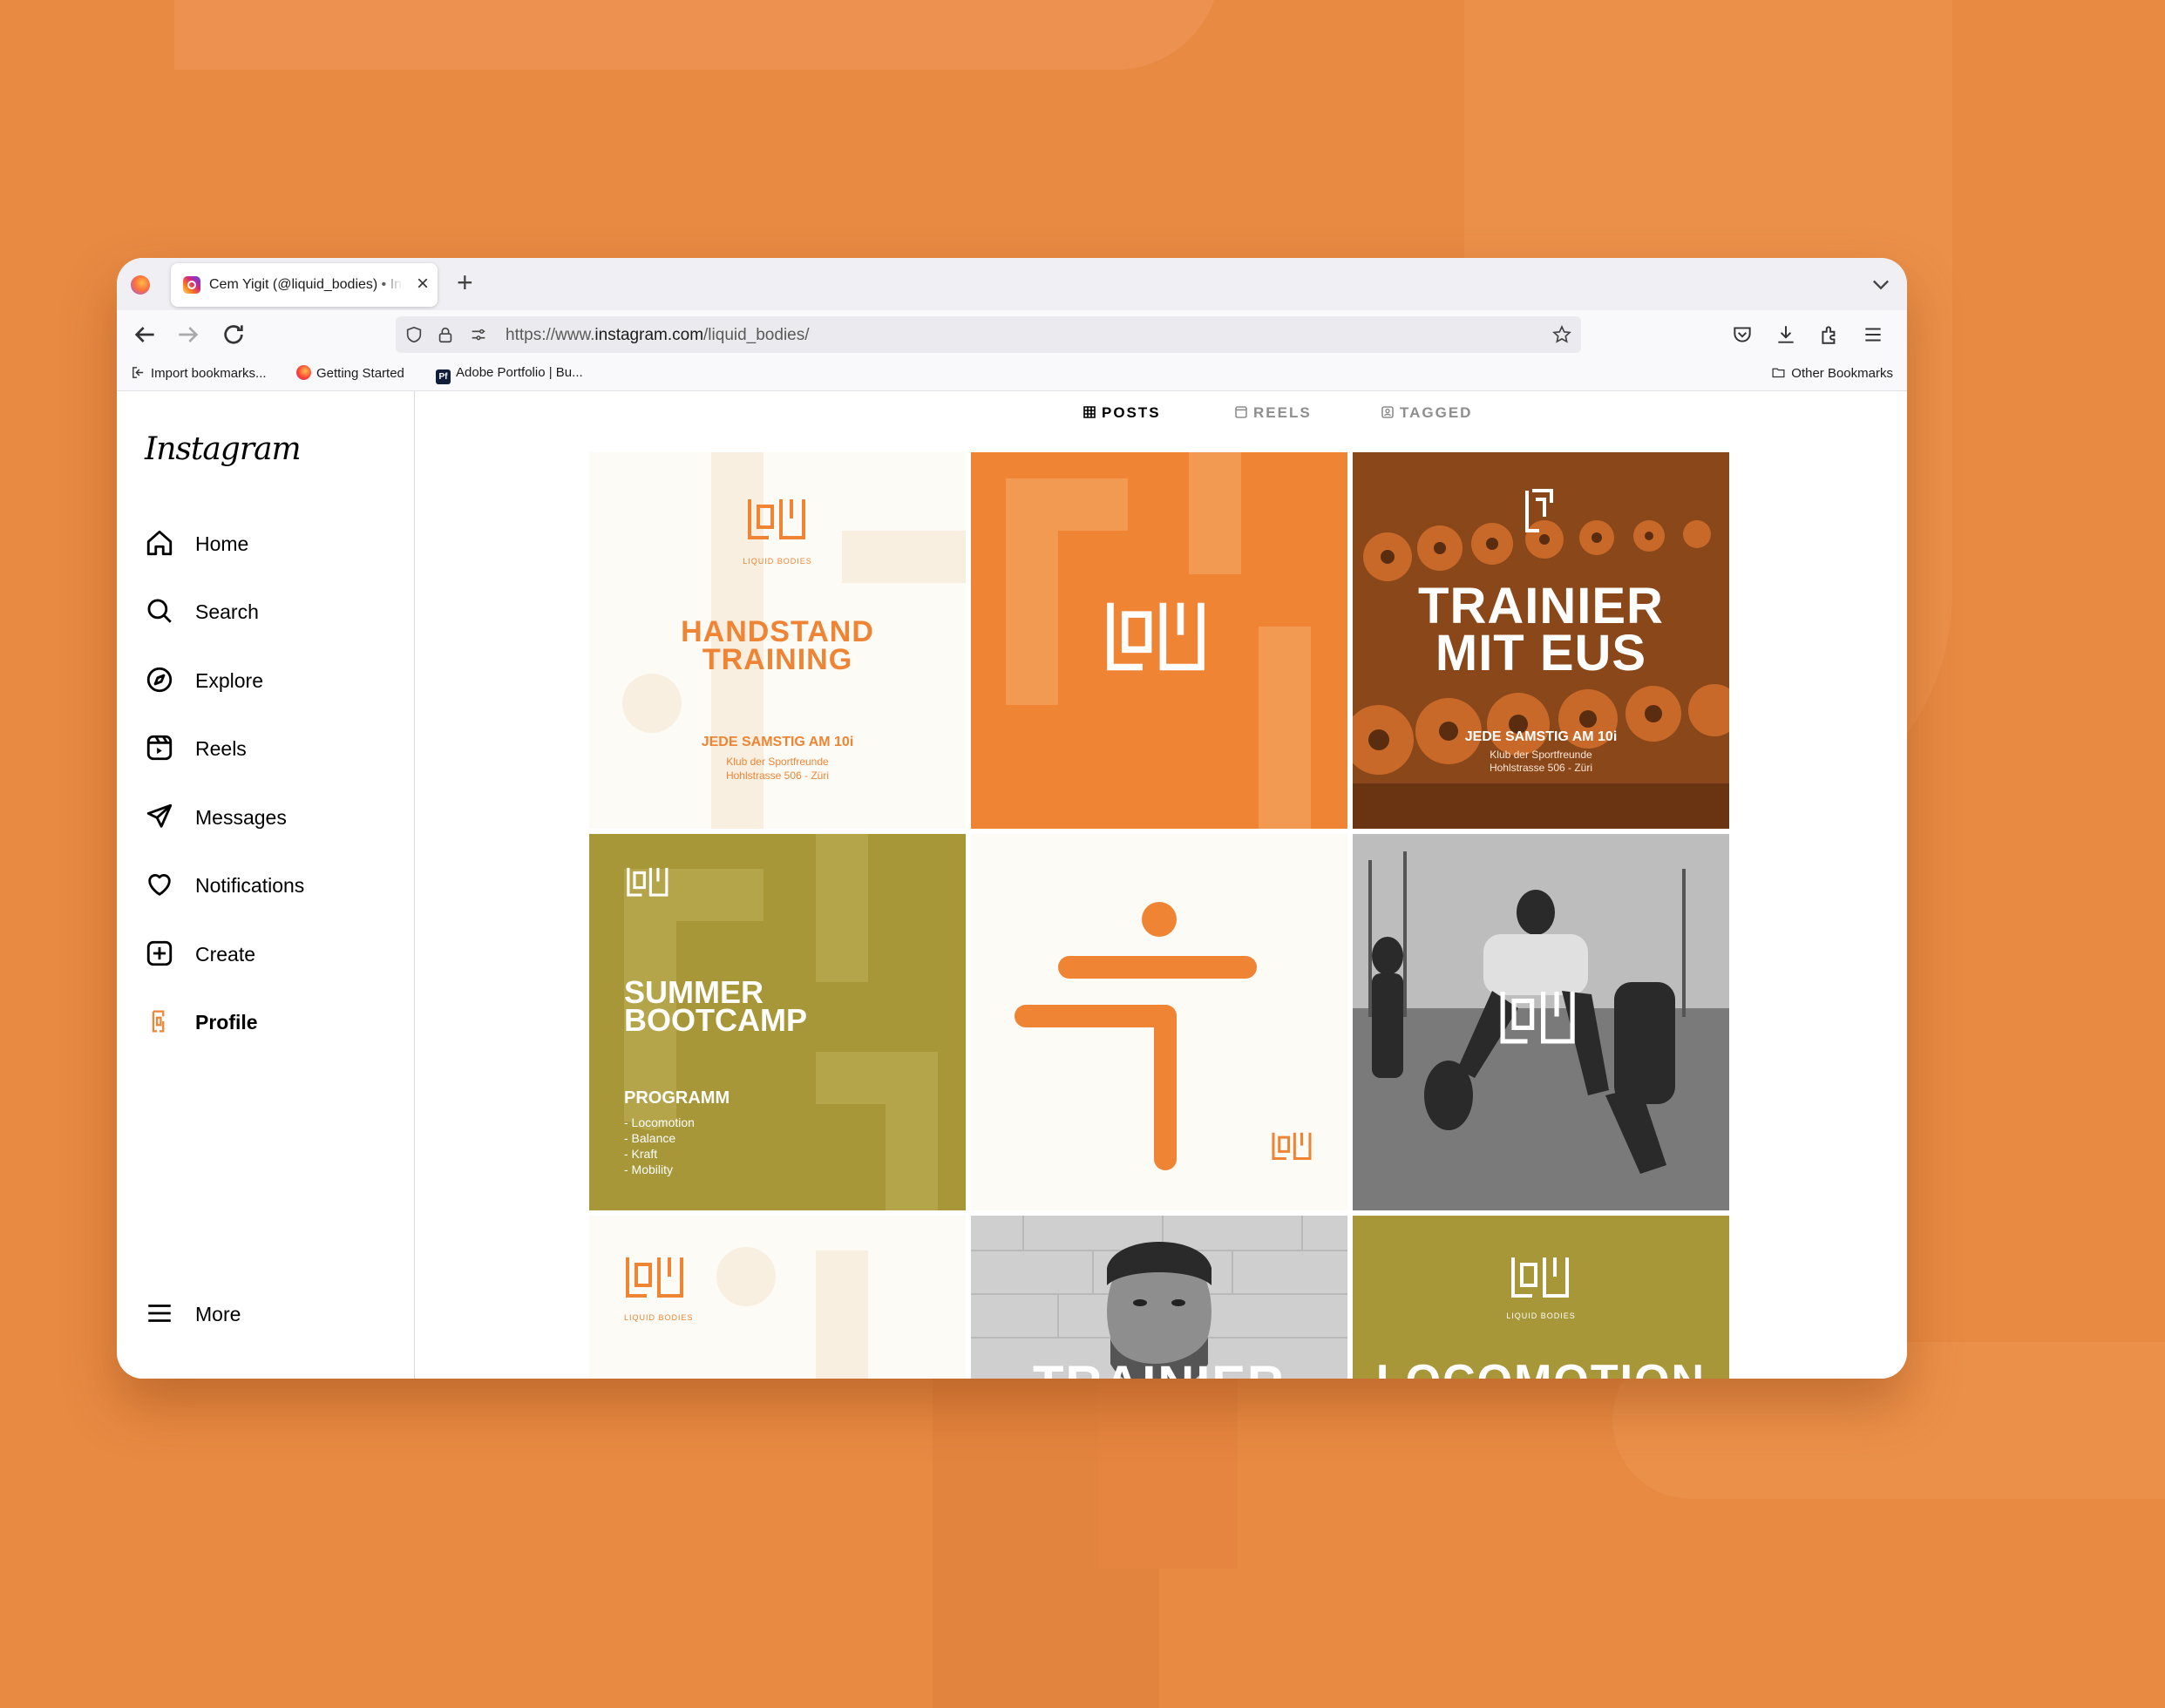 Image resolution: width=2165 pixels, height=1708 pixels. What do you see at coordinates (159, 815) in the screenshot?
I see `paper-plane-icon` at bounding box center [159, 815].